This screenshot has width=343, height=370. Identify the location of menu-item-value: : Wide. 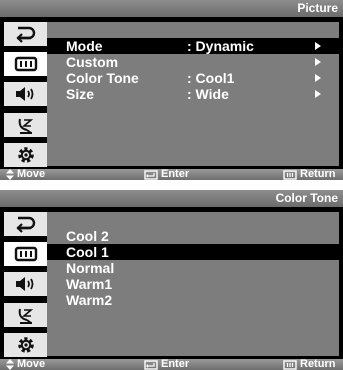
(208, 94).